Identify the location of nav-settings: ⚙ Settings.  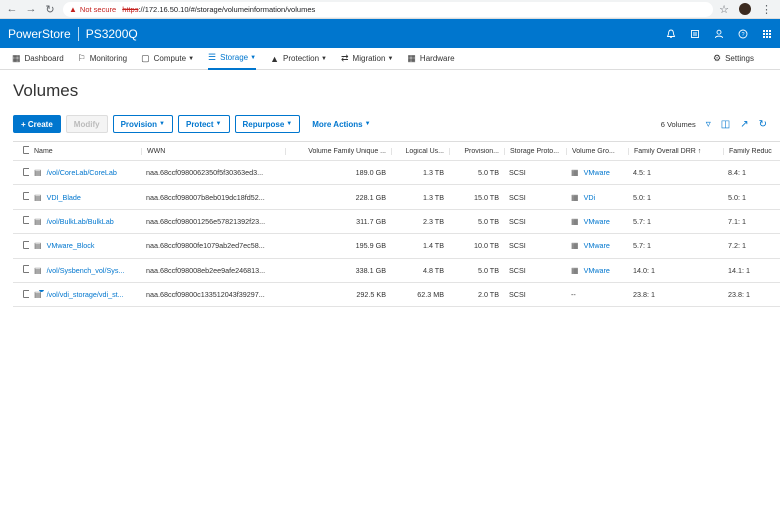
(733, 59).